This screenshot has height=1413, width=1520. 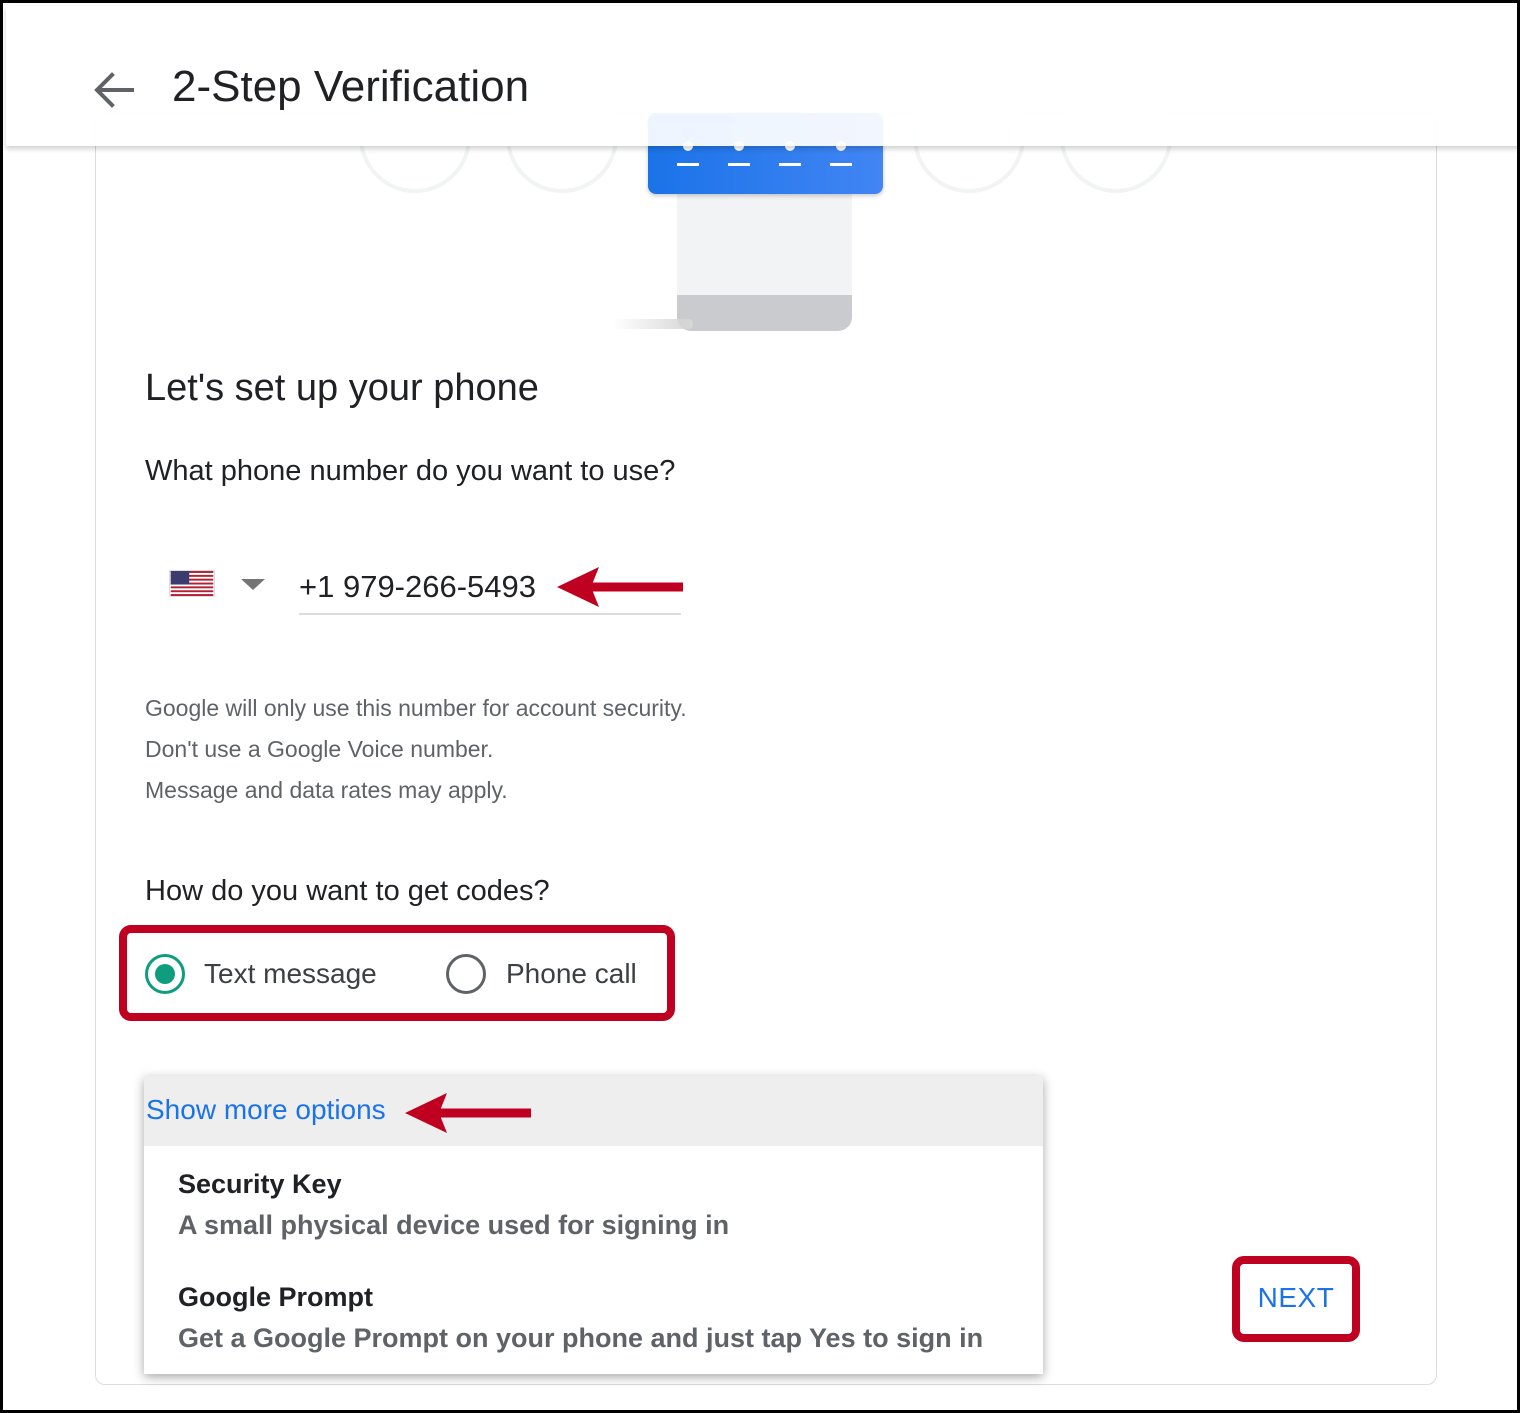 What do you see at coordinates (653, 324) in the screenshot?
I see `phone-shadow` at bounding box center [653, 324].